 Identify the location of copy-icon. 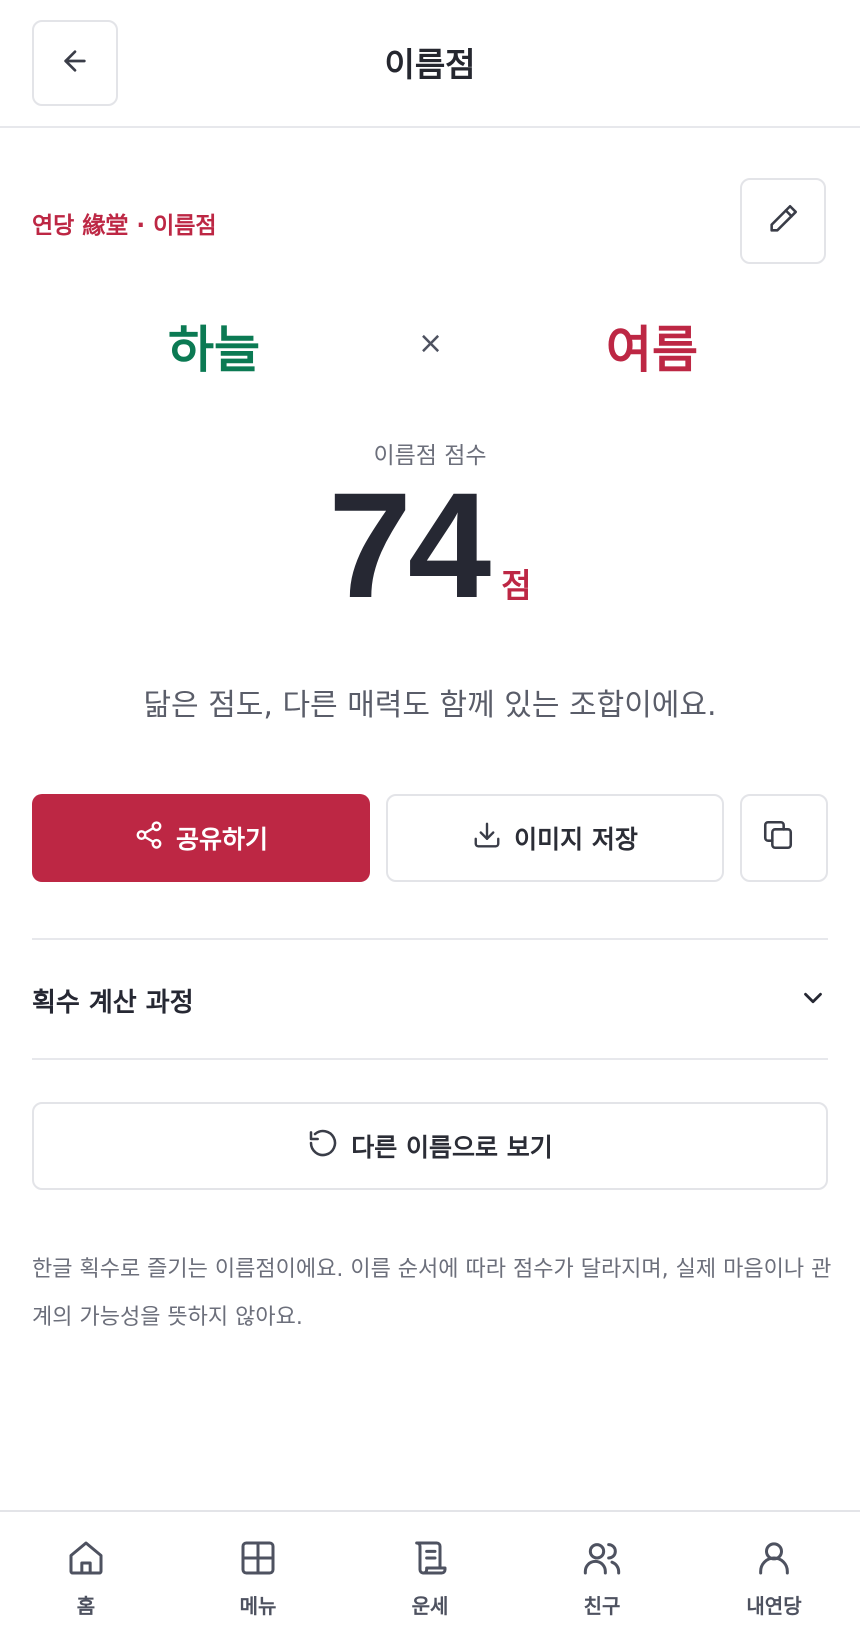
(784, 838).